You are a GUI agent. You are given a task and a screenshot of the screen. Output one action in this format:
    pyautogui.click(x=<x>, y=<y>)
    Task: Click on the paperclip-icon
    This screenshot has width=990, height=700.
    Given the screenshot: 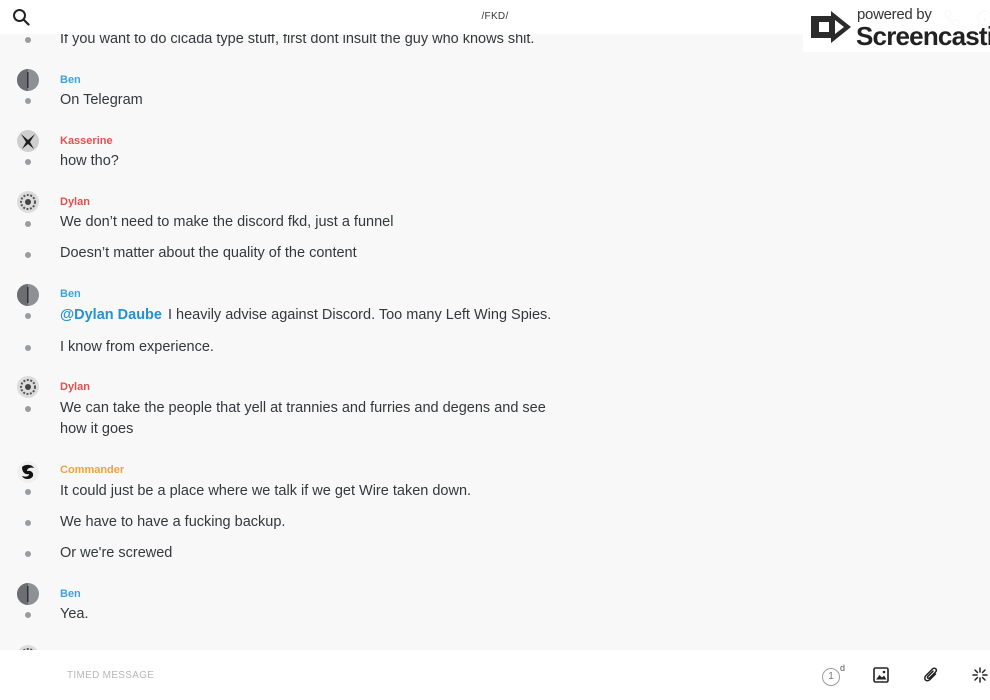 What is the action you would take?
    pyautogui.click(x=931, y=675)
    